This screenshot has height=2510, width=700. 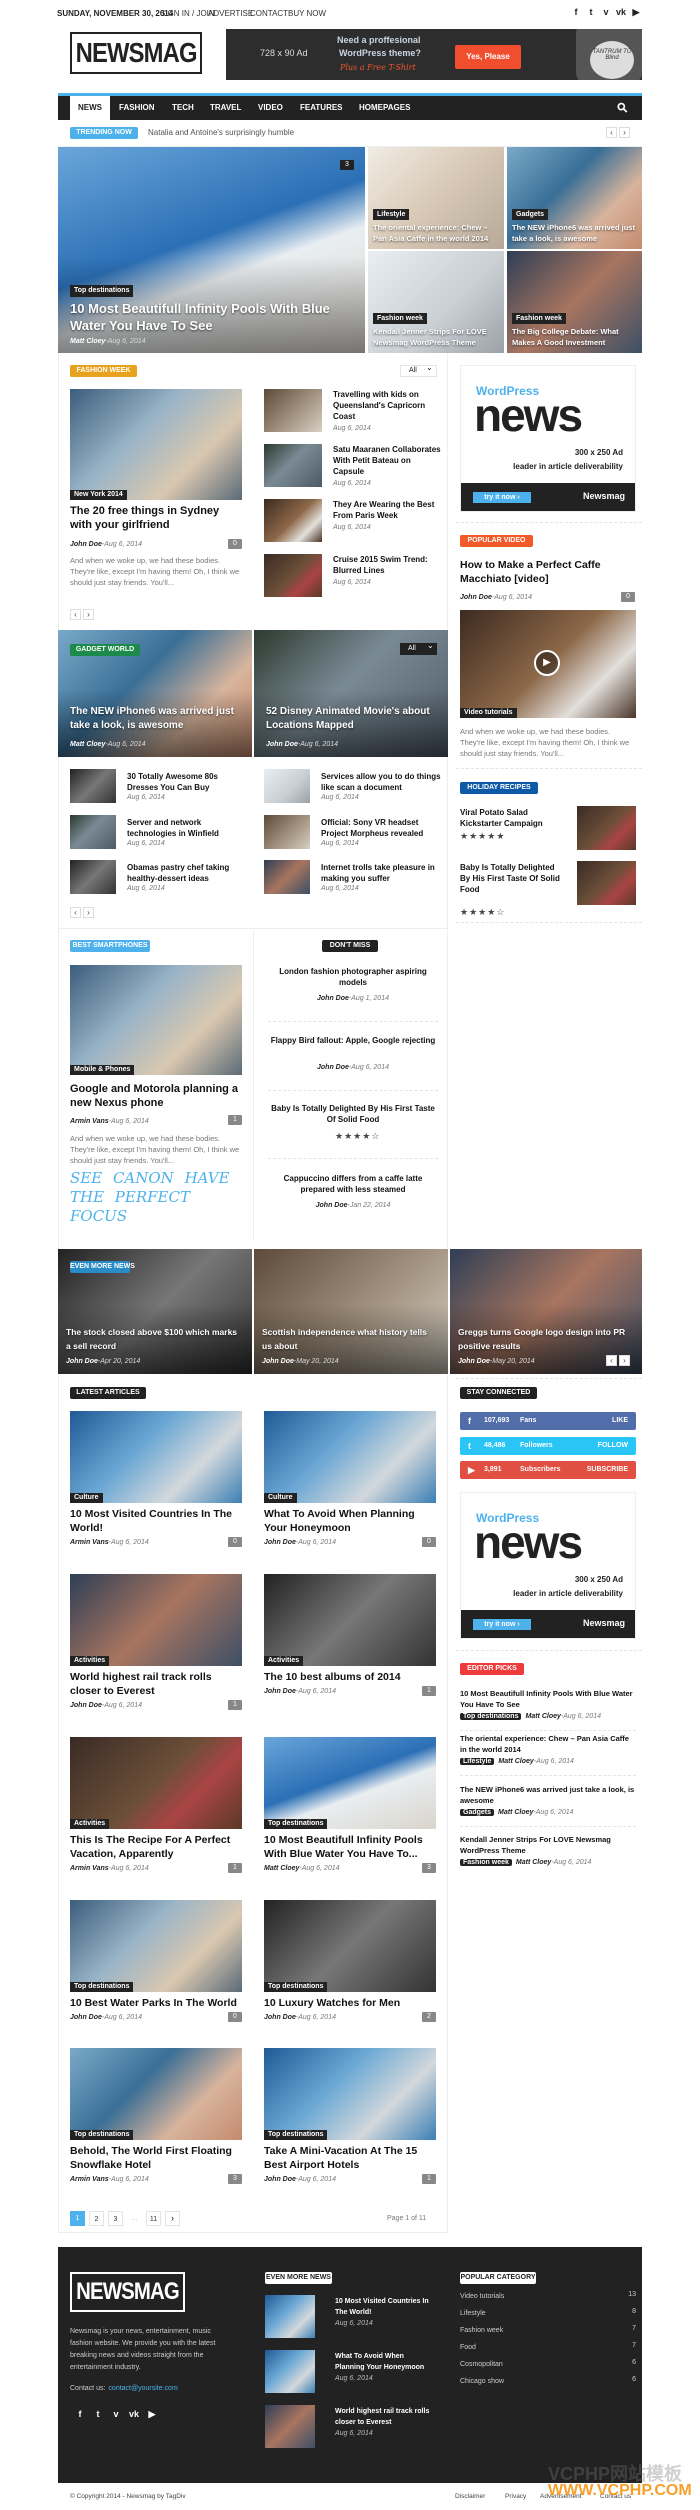 I want to click on footer-article-title: 10 Most Visited Countries In The World!, so click(x=382, y=2307).